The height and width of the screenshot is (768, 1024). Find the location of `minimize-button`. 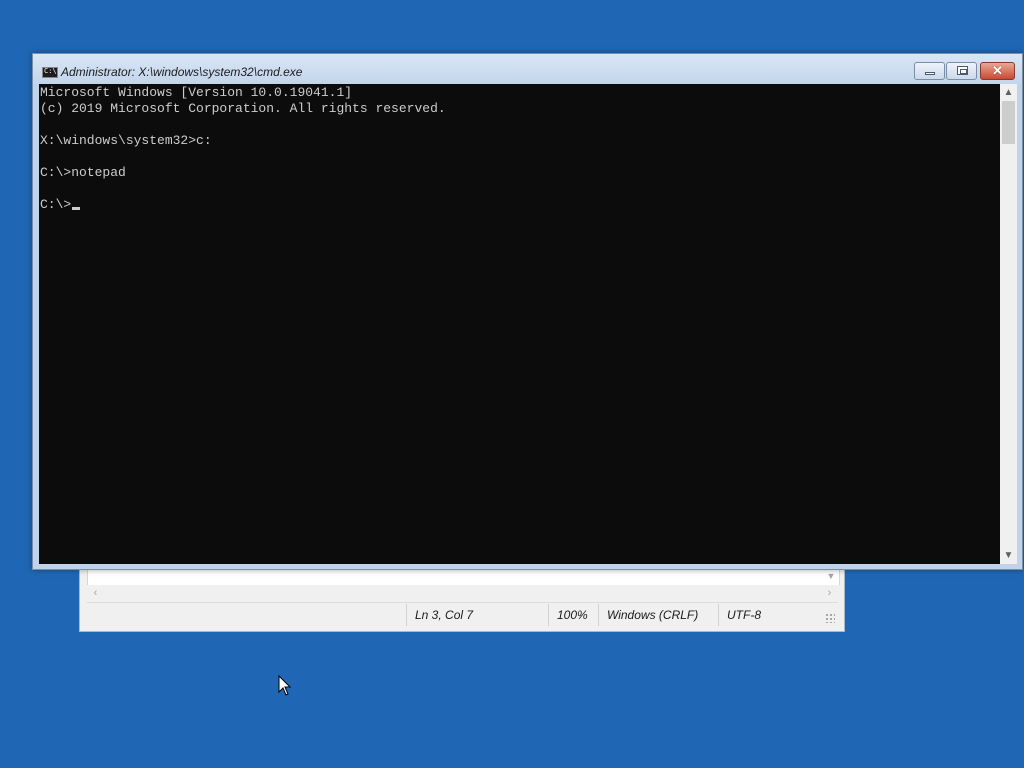

minimize-button is located at coordinates (929, 71).